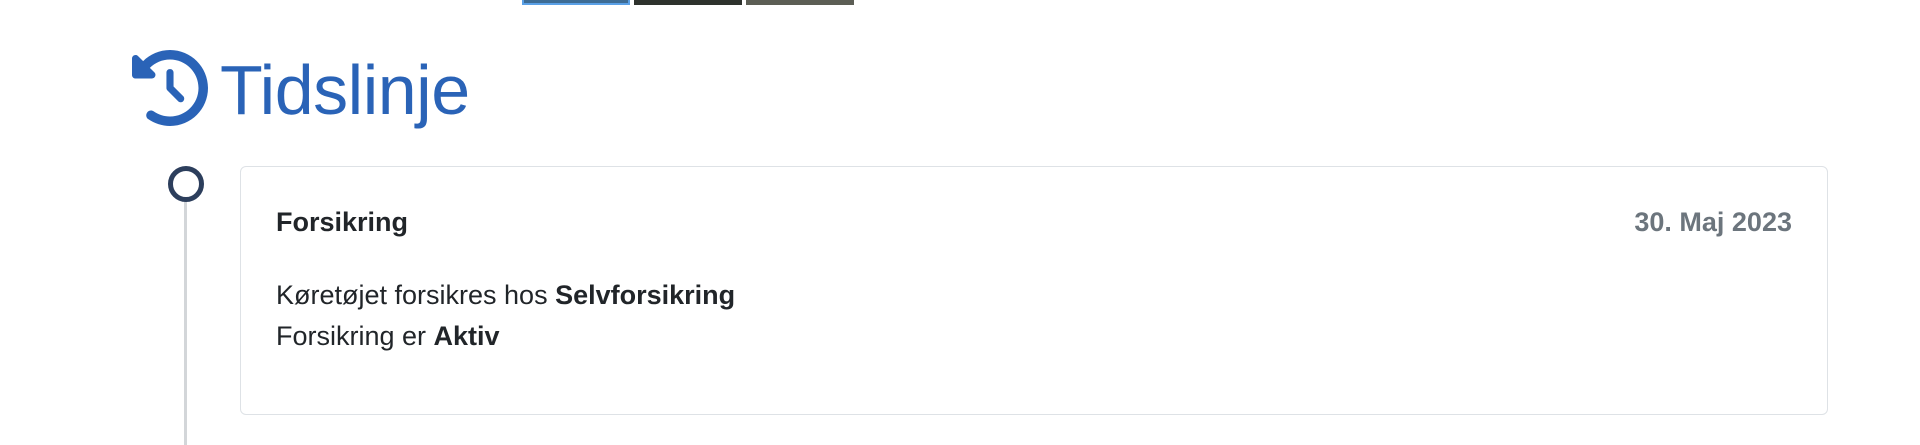  I want to click on timeline-header: Tidslinje, so click(301, 88).